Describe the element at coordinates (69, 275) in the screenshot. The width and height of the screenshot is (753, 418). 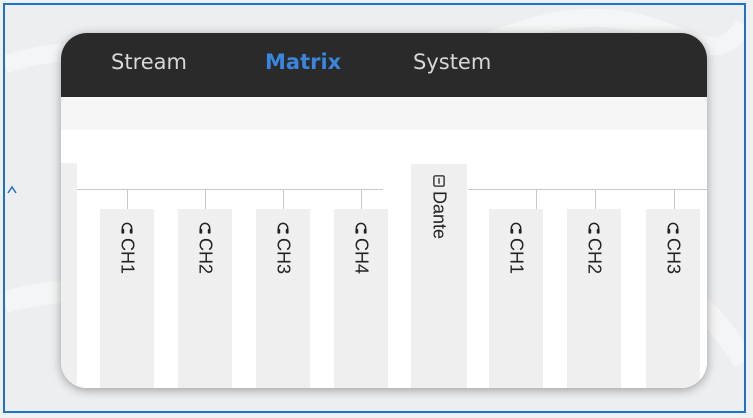
I see `matrix-column-partial` at that location.